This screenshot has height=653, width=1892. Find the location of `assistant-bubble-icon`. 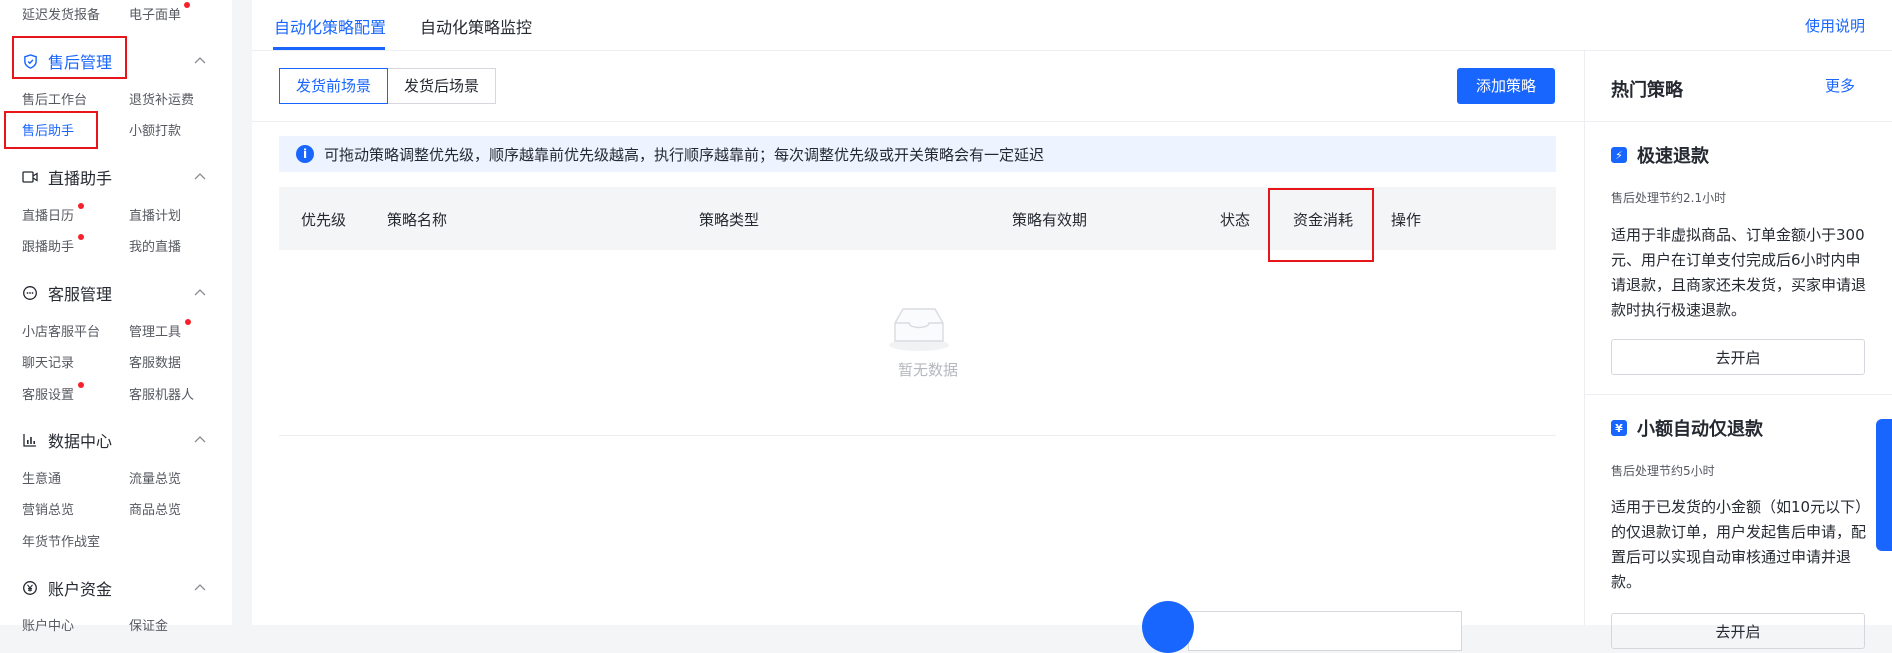

assistant-bubble-icon is located at coordinates (1168, 627).